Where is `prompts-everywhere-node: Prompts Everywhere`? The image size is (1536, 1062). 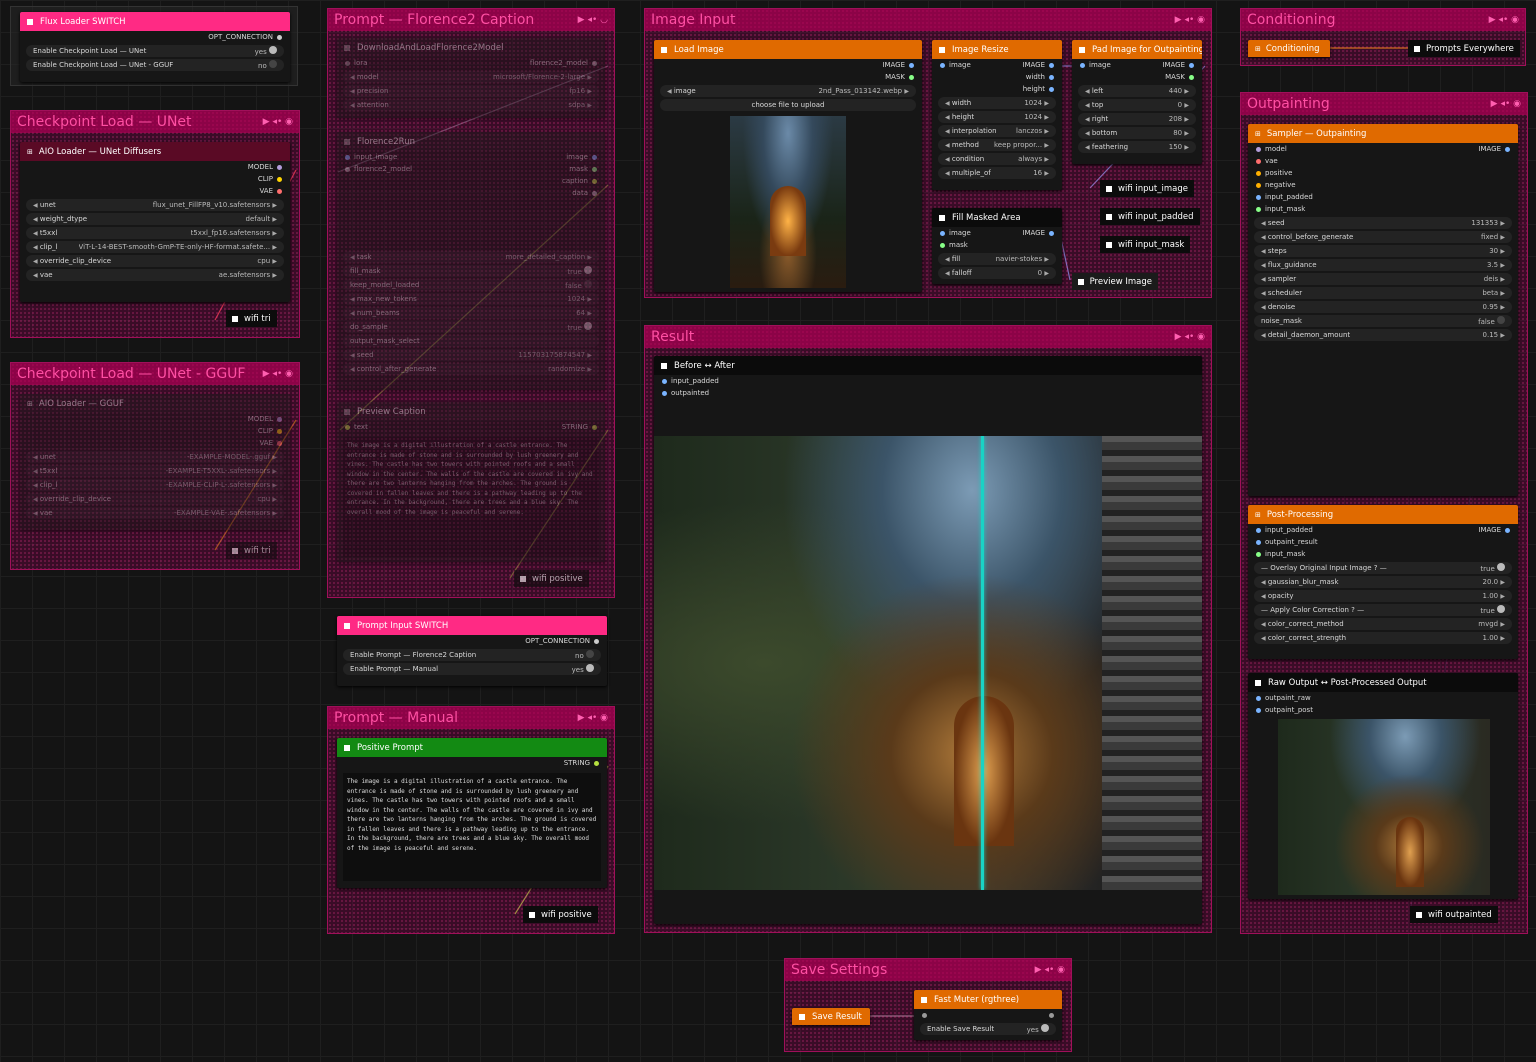 prompts-everywhere-node: Prompts Everywhere is located at coordinates (1464, 48).